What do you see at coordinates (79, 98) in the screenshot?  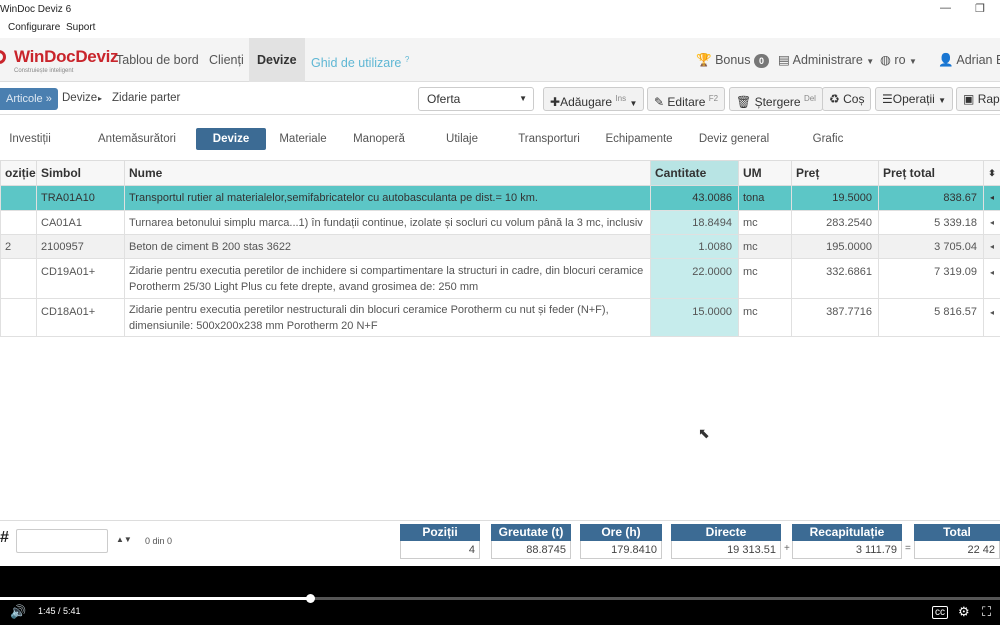 I see `breadcrumb-devize: Devize` at bounding box center [79, 98].